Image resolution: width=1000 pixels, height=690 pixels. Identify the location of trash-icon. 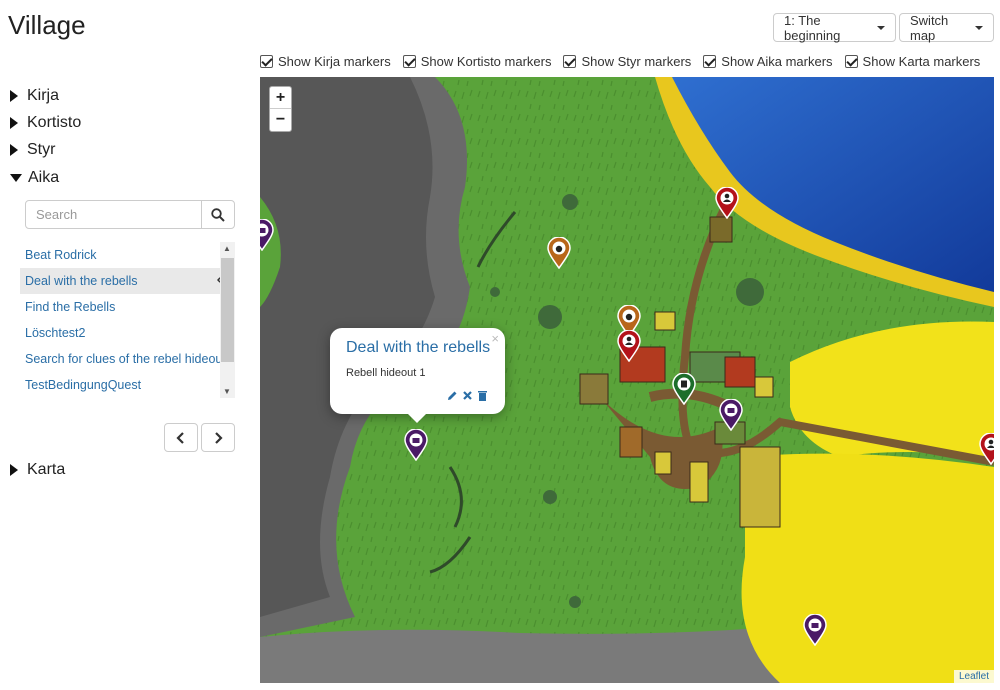
(482, 395).